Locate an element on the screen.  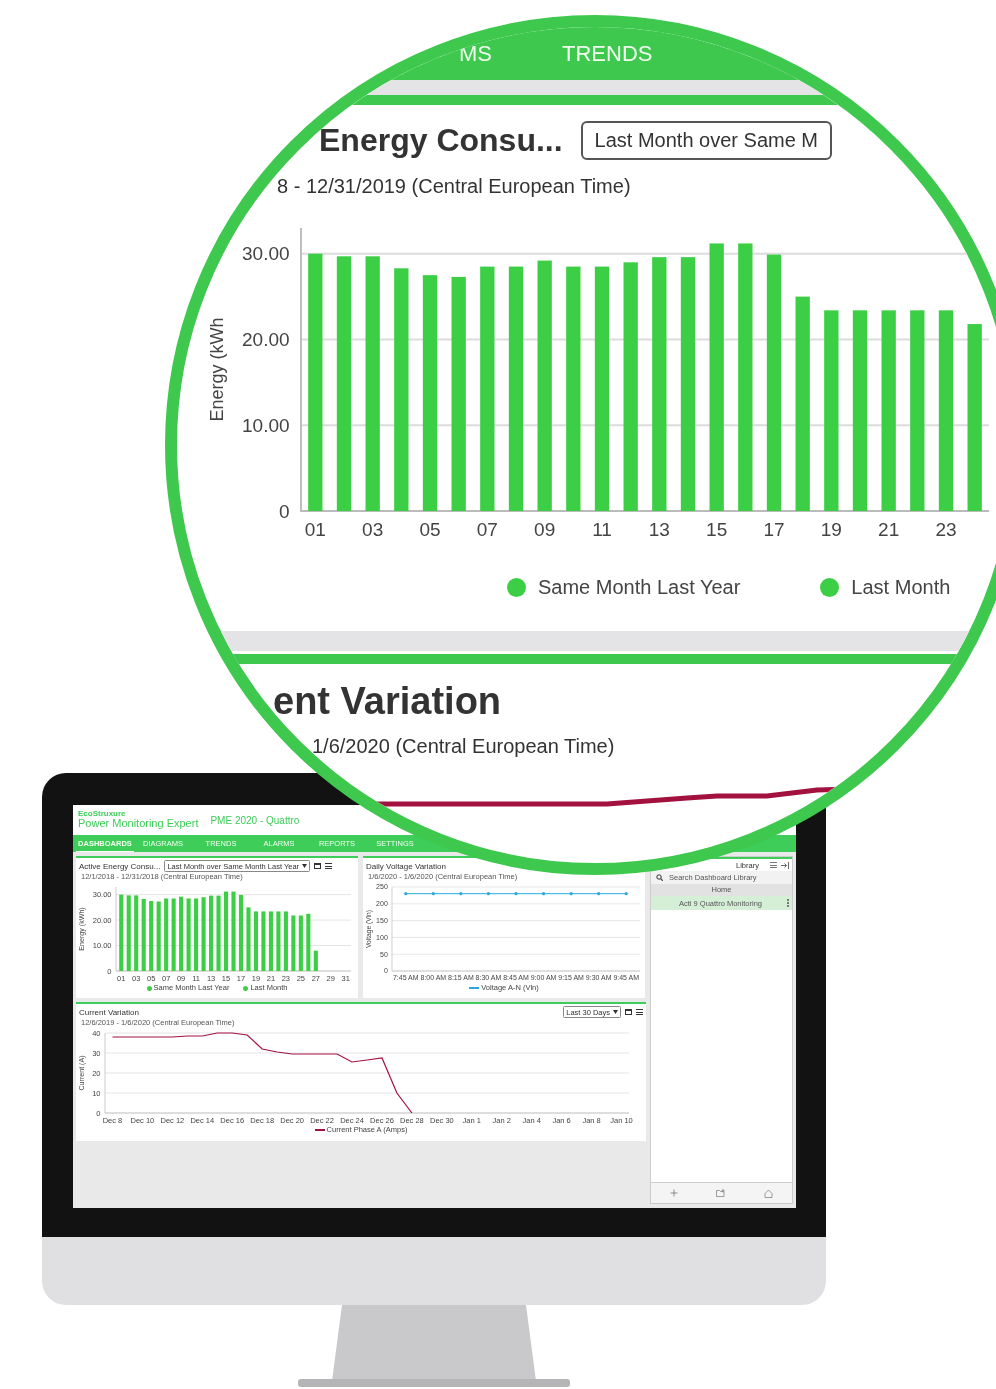
x-tick-label: 03 is located at coordinates (373, 529).